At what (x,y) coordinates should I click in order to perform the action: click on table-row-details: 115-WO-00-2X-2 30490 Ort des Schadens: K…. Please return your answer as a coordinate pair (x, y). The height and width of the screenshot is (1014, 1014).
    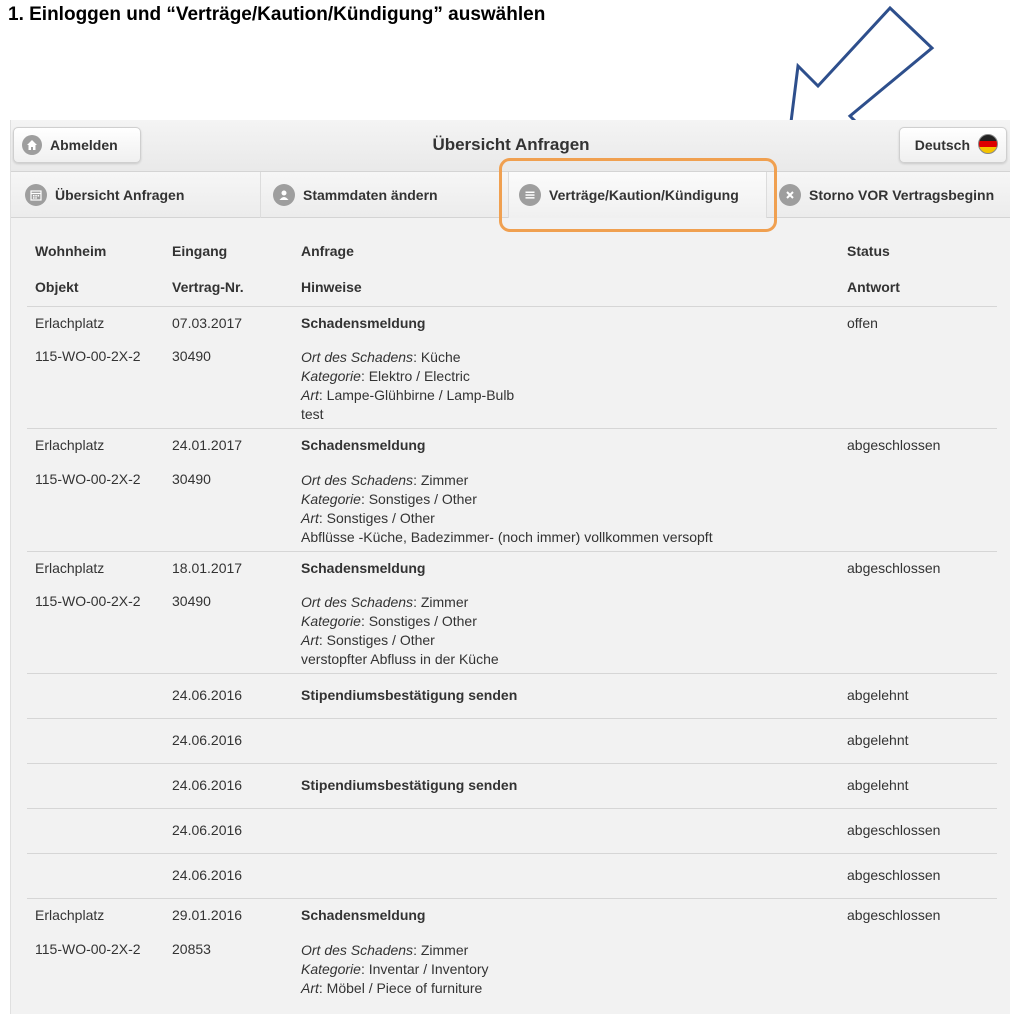
    Looking at the image, I should click on (512, 385).